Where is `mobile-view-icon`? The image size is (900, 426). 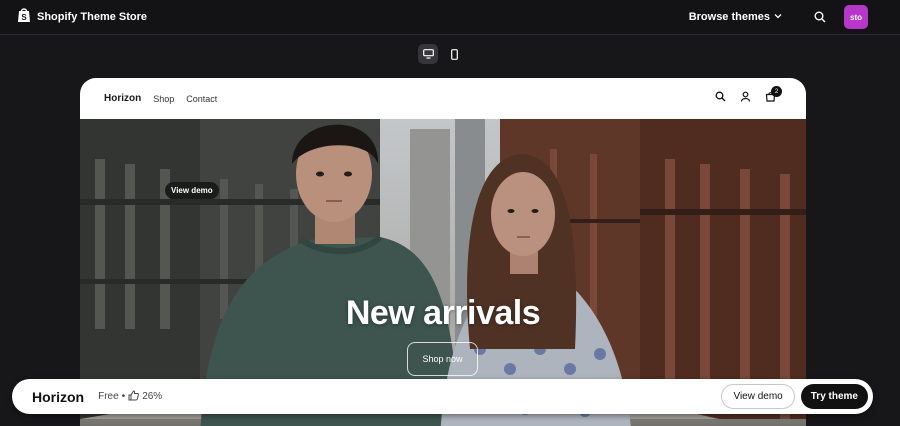 mobile-view-icon is located at coordinates (454, 54).